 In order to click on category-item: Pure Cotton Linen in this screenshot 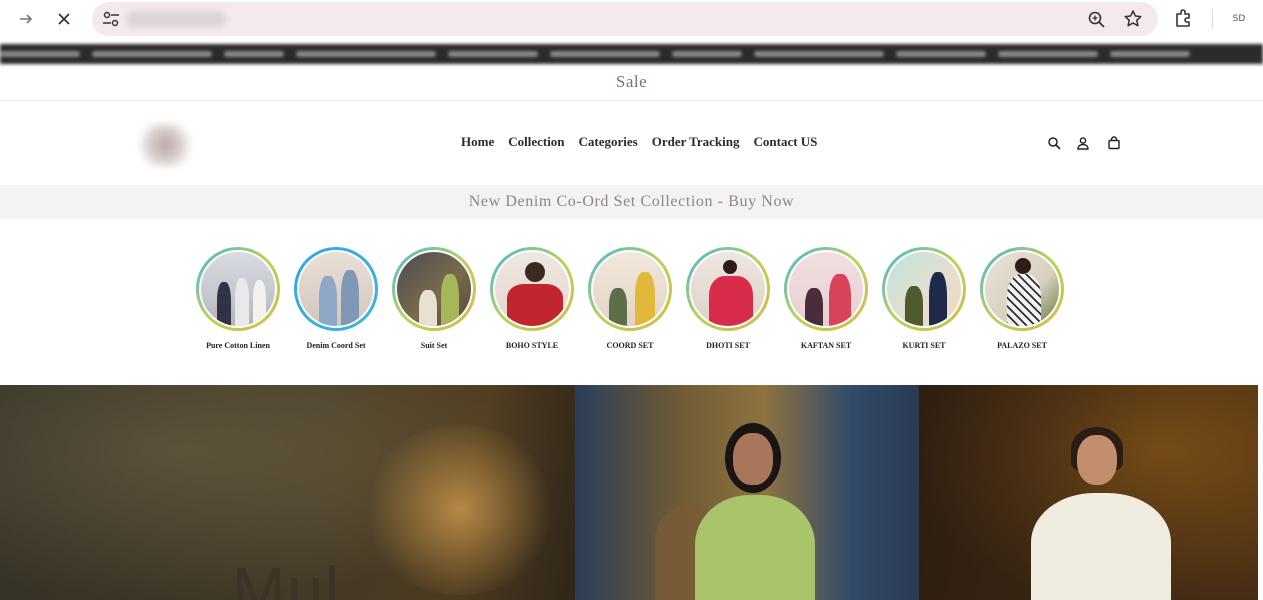, I will do `click(238, 298)`.